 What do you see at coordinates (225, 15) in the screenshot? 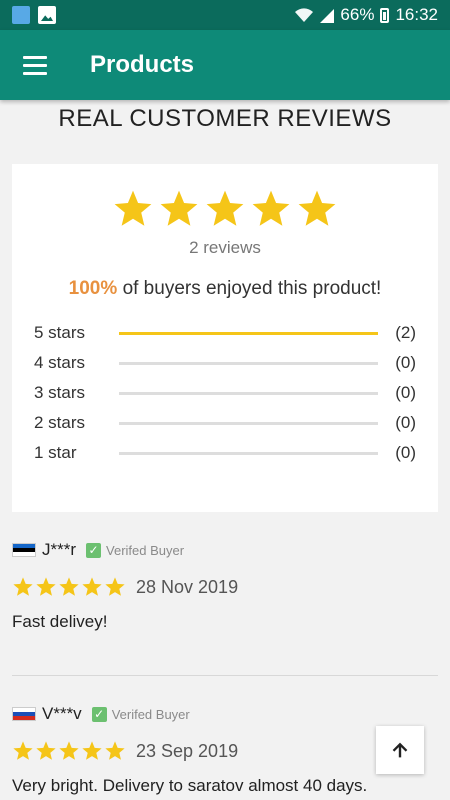
I see `status-bar: 66% 16:32` at bounding box center [225, 15].